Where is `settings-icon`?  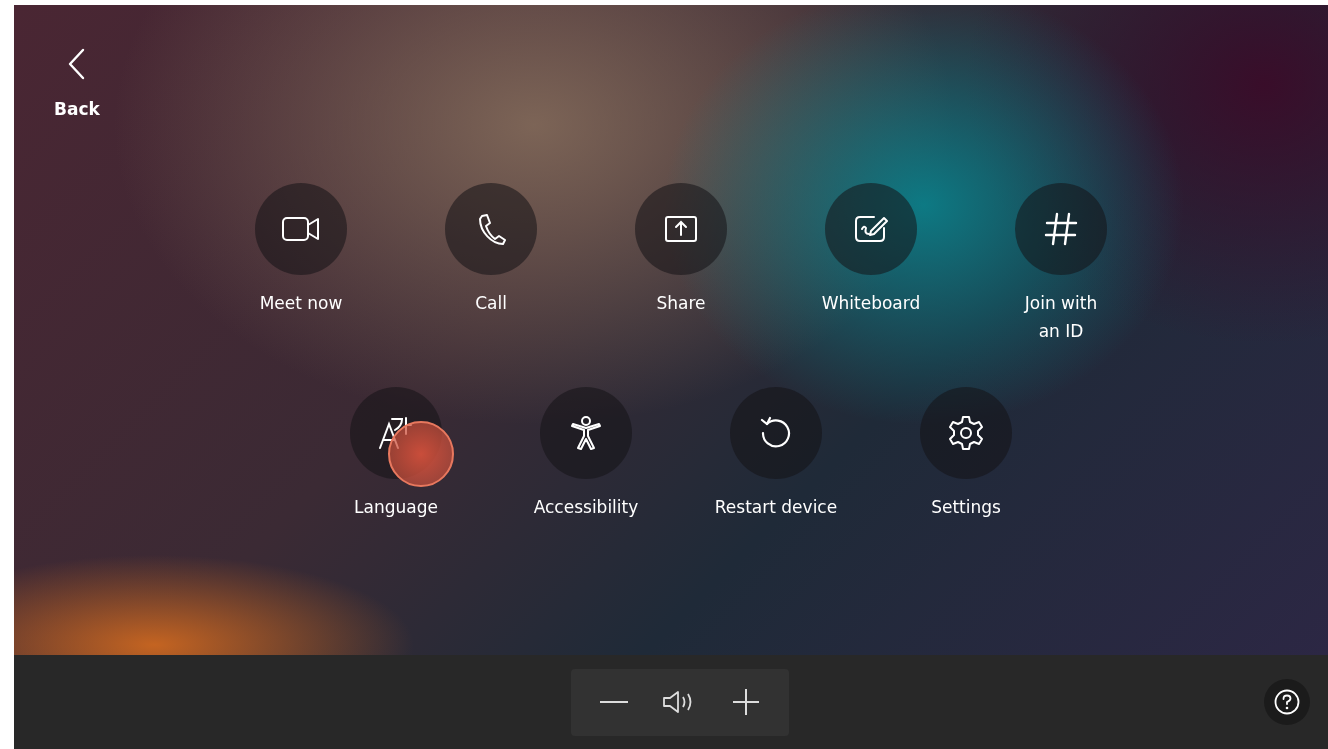
settings-icon is located at coordinates (966, 433).